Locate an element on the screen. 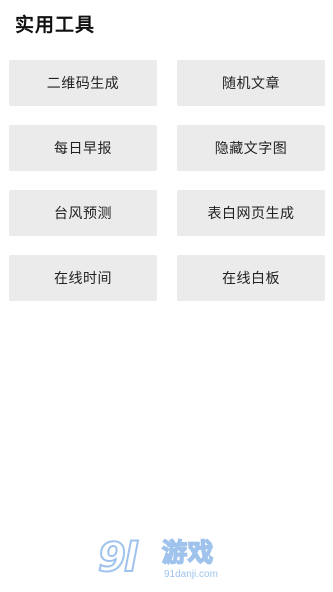 This screenshot has width=333, height=592. watermark-game-text: 游戏 is located at coordinates (188, 552).